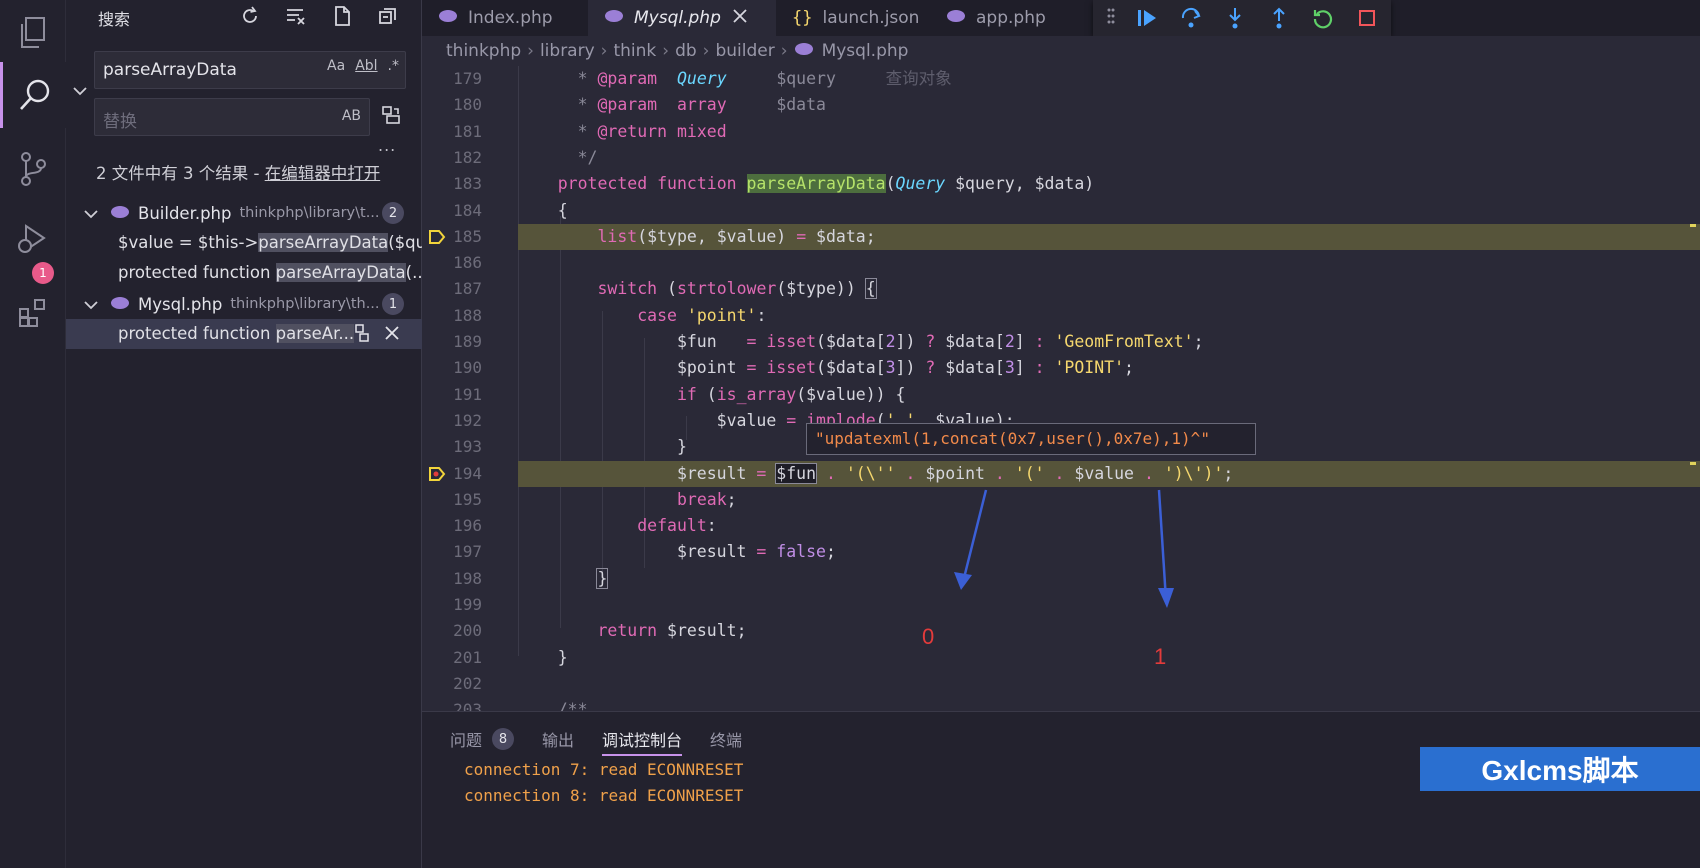 This screenshot has width=1700, height=868. I want to click on step-over-icon, so click(1191, 18).